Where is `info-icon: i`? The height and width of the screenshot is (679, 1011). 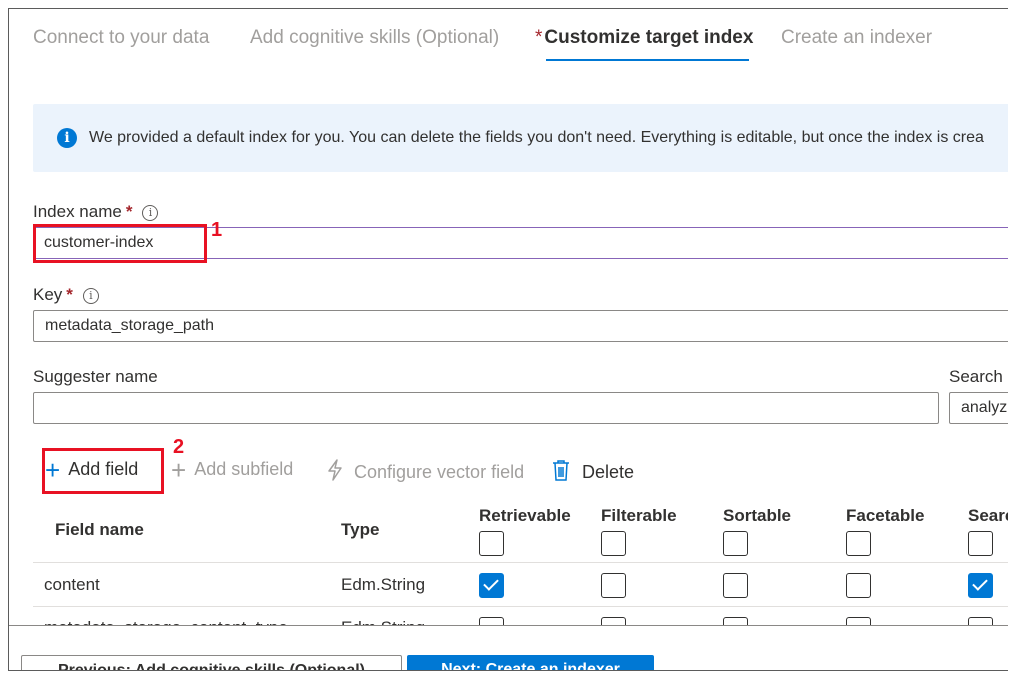 info-icon: i is located at coordinates (67, 138).